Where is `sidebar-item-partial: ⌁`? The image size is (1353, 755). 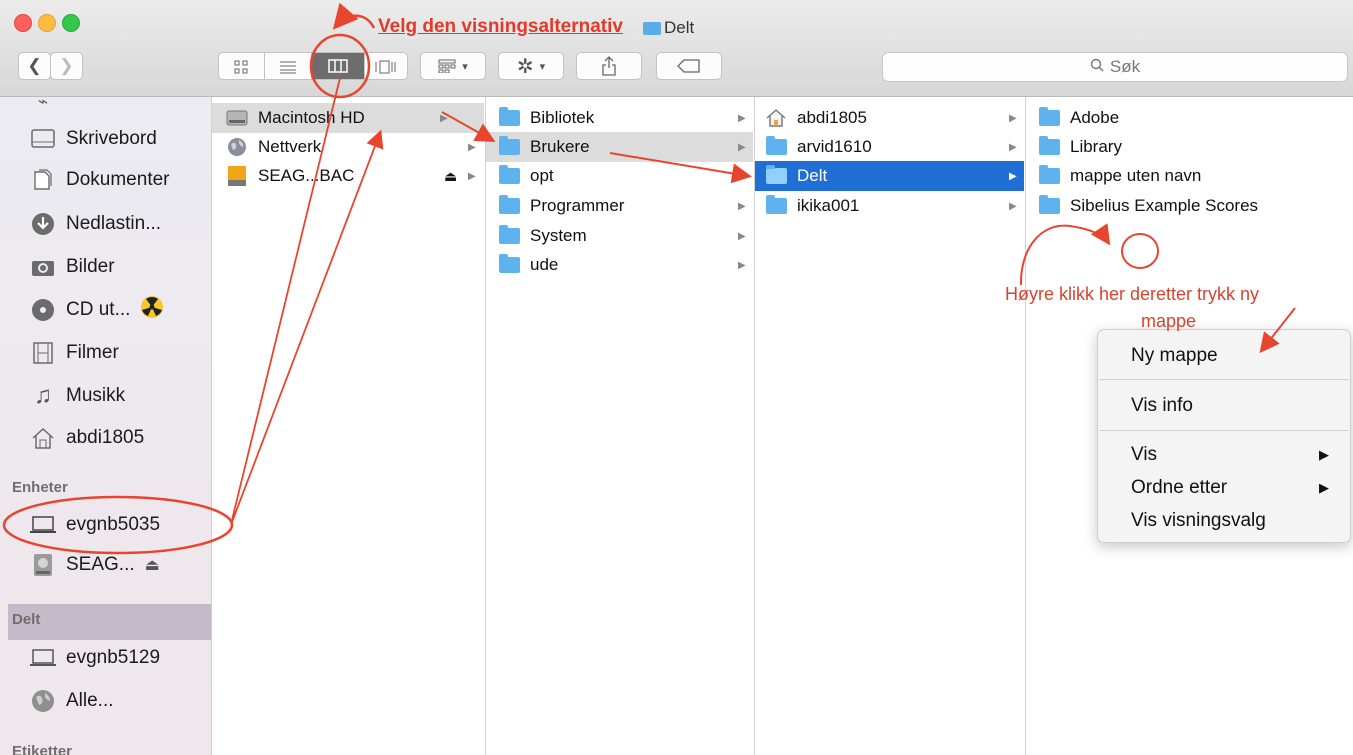 sidebar-item-partial: ⌁ is located at coordinates (43, 106).